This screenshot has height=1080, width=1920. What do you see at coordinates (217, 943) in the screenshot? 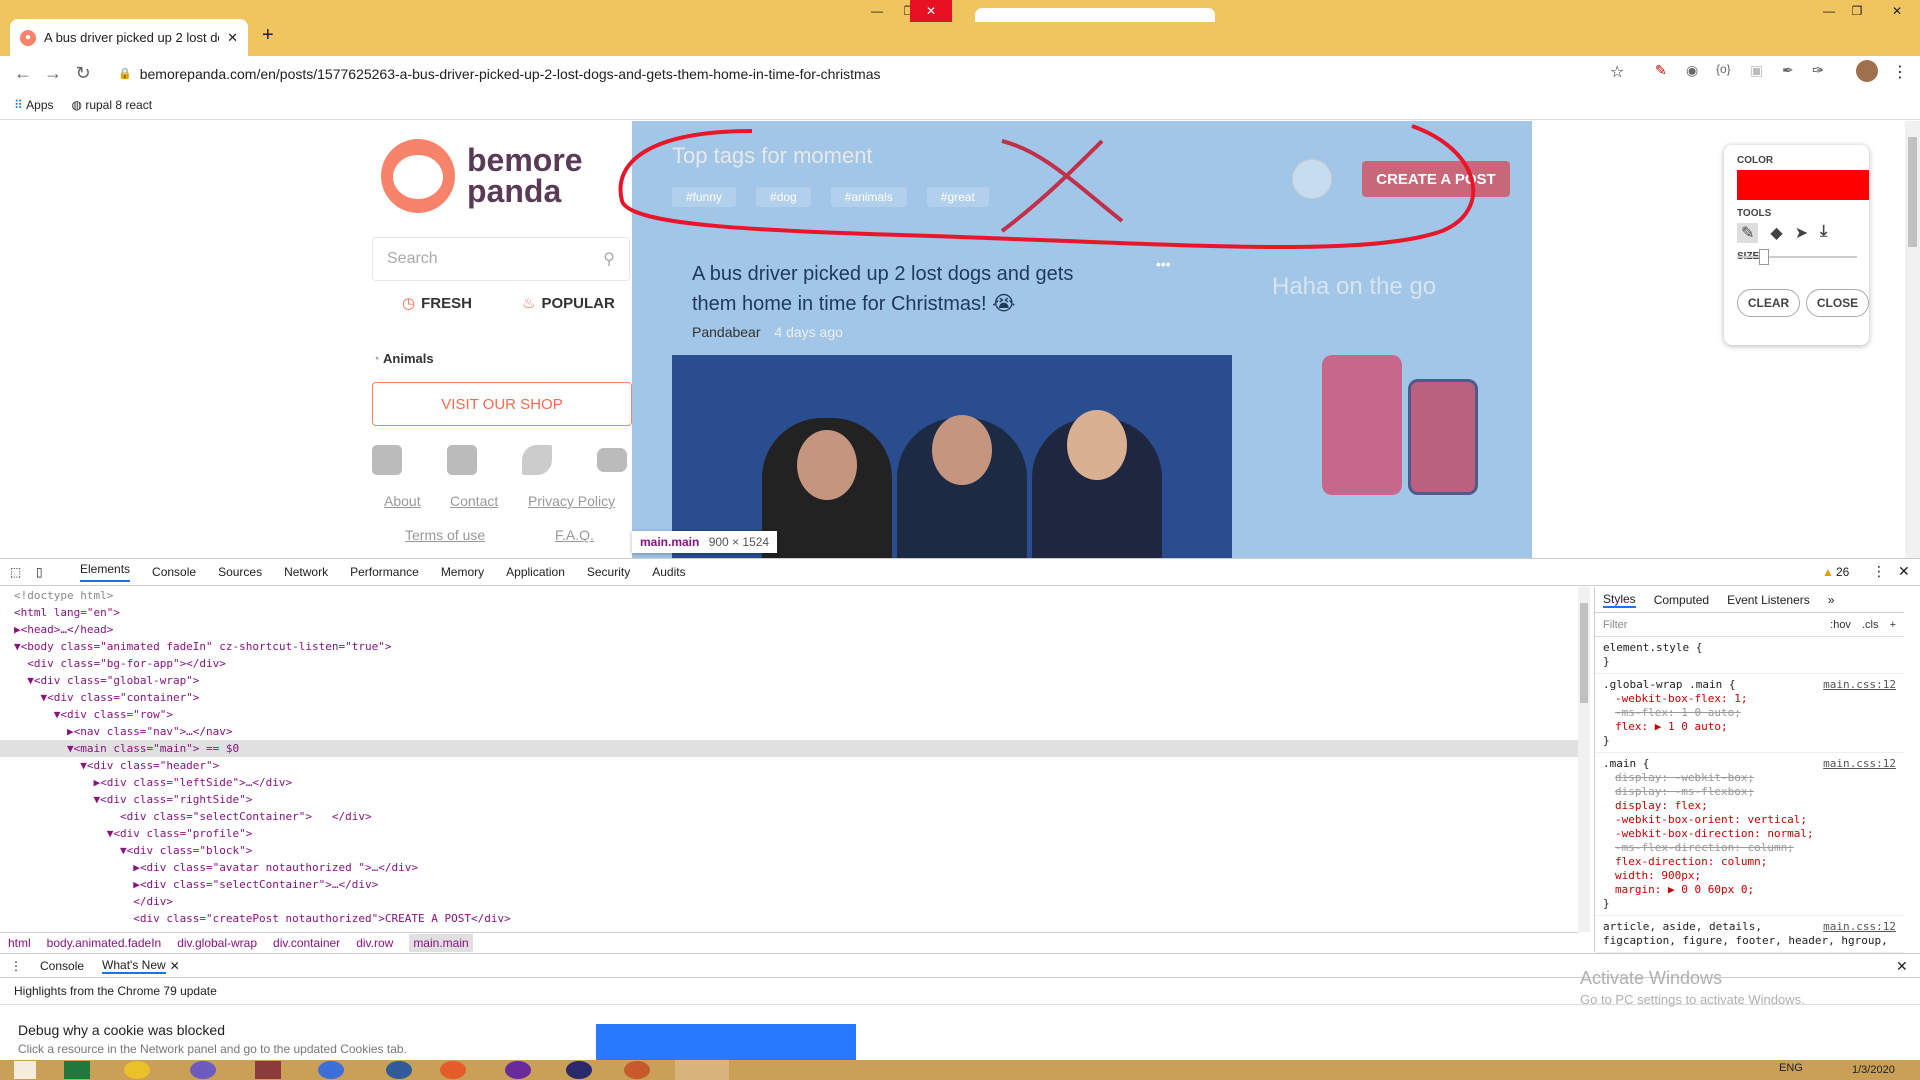
I see `crumb-global-wrap: div.global-wrap` at bounding box center [217, 943].